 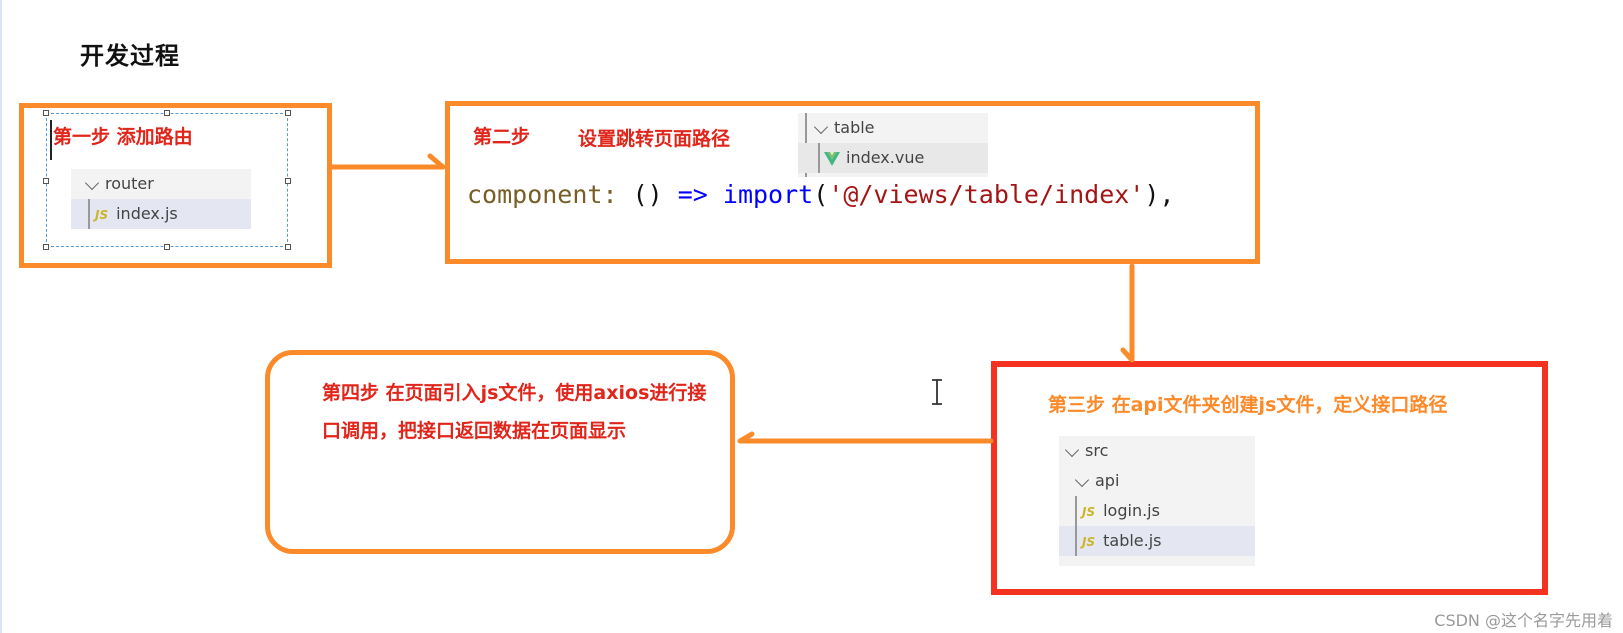 What do you see at coordinates (387, 161) in the screenshot?
I see `arrow-step1-to-step2` at bounding box center [387, 161].